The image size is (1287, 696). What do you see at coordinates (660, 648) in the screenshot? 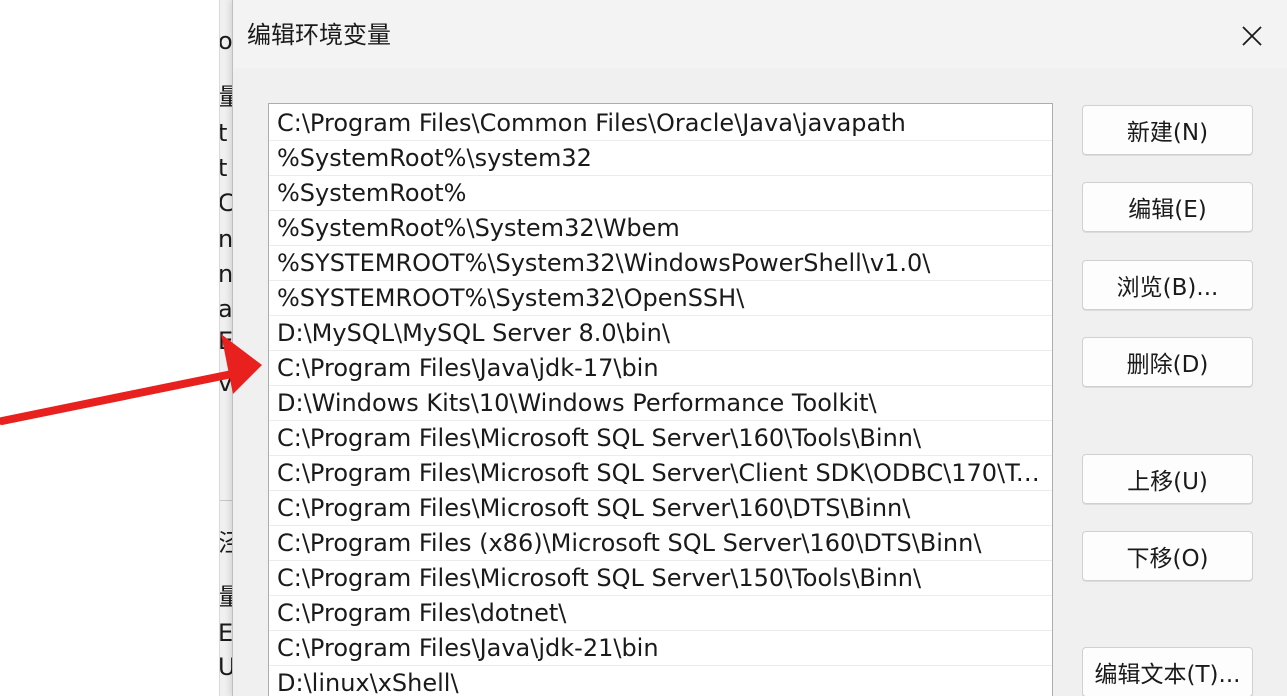
I see `list-item: C:\Program Files\Java\jdk-21\bin` at bounding box center [660, 648].